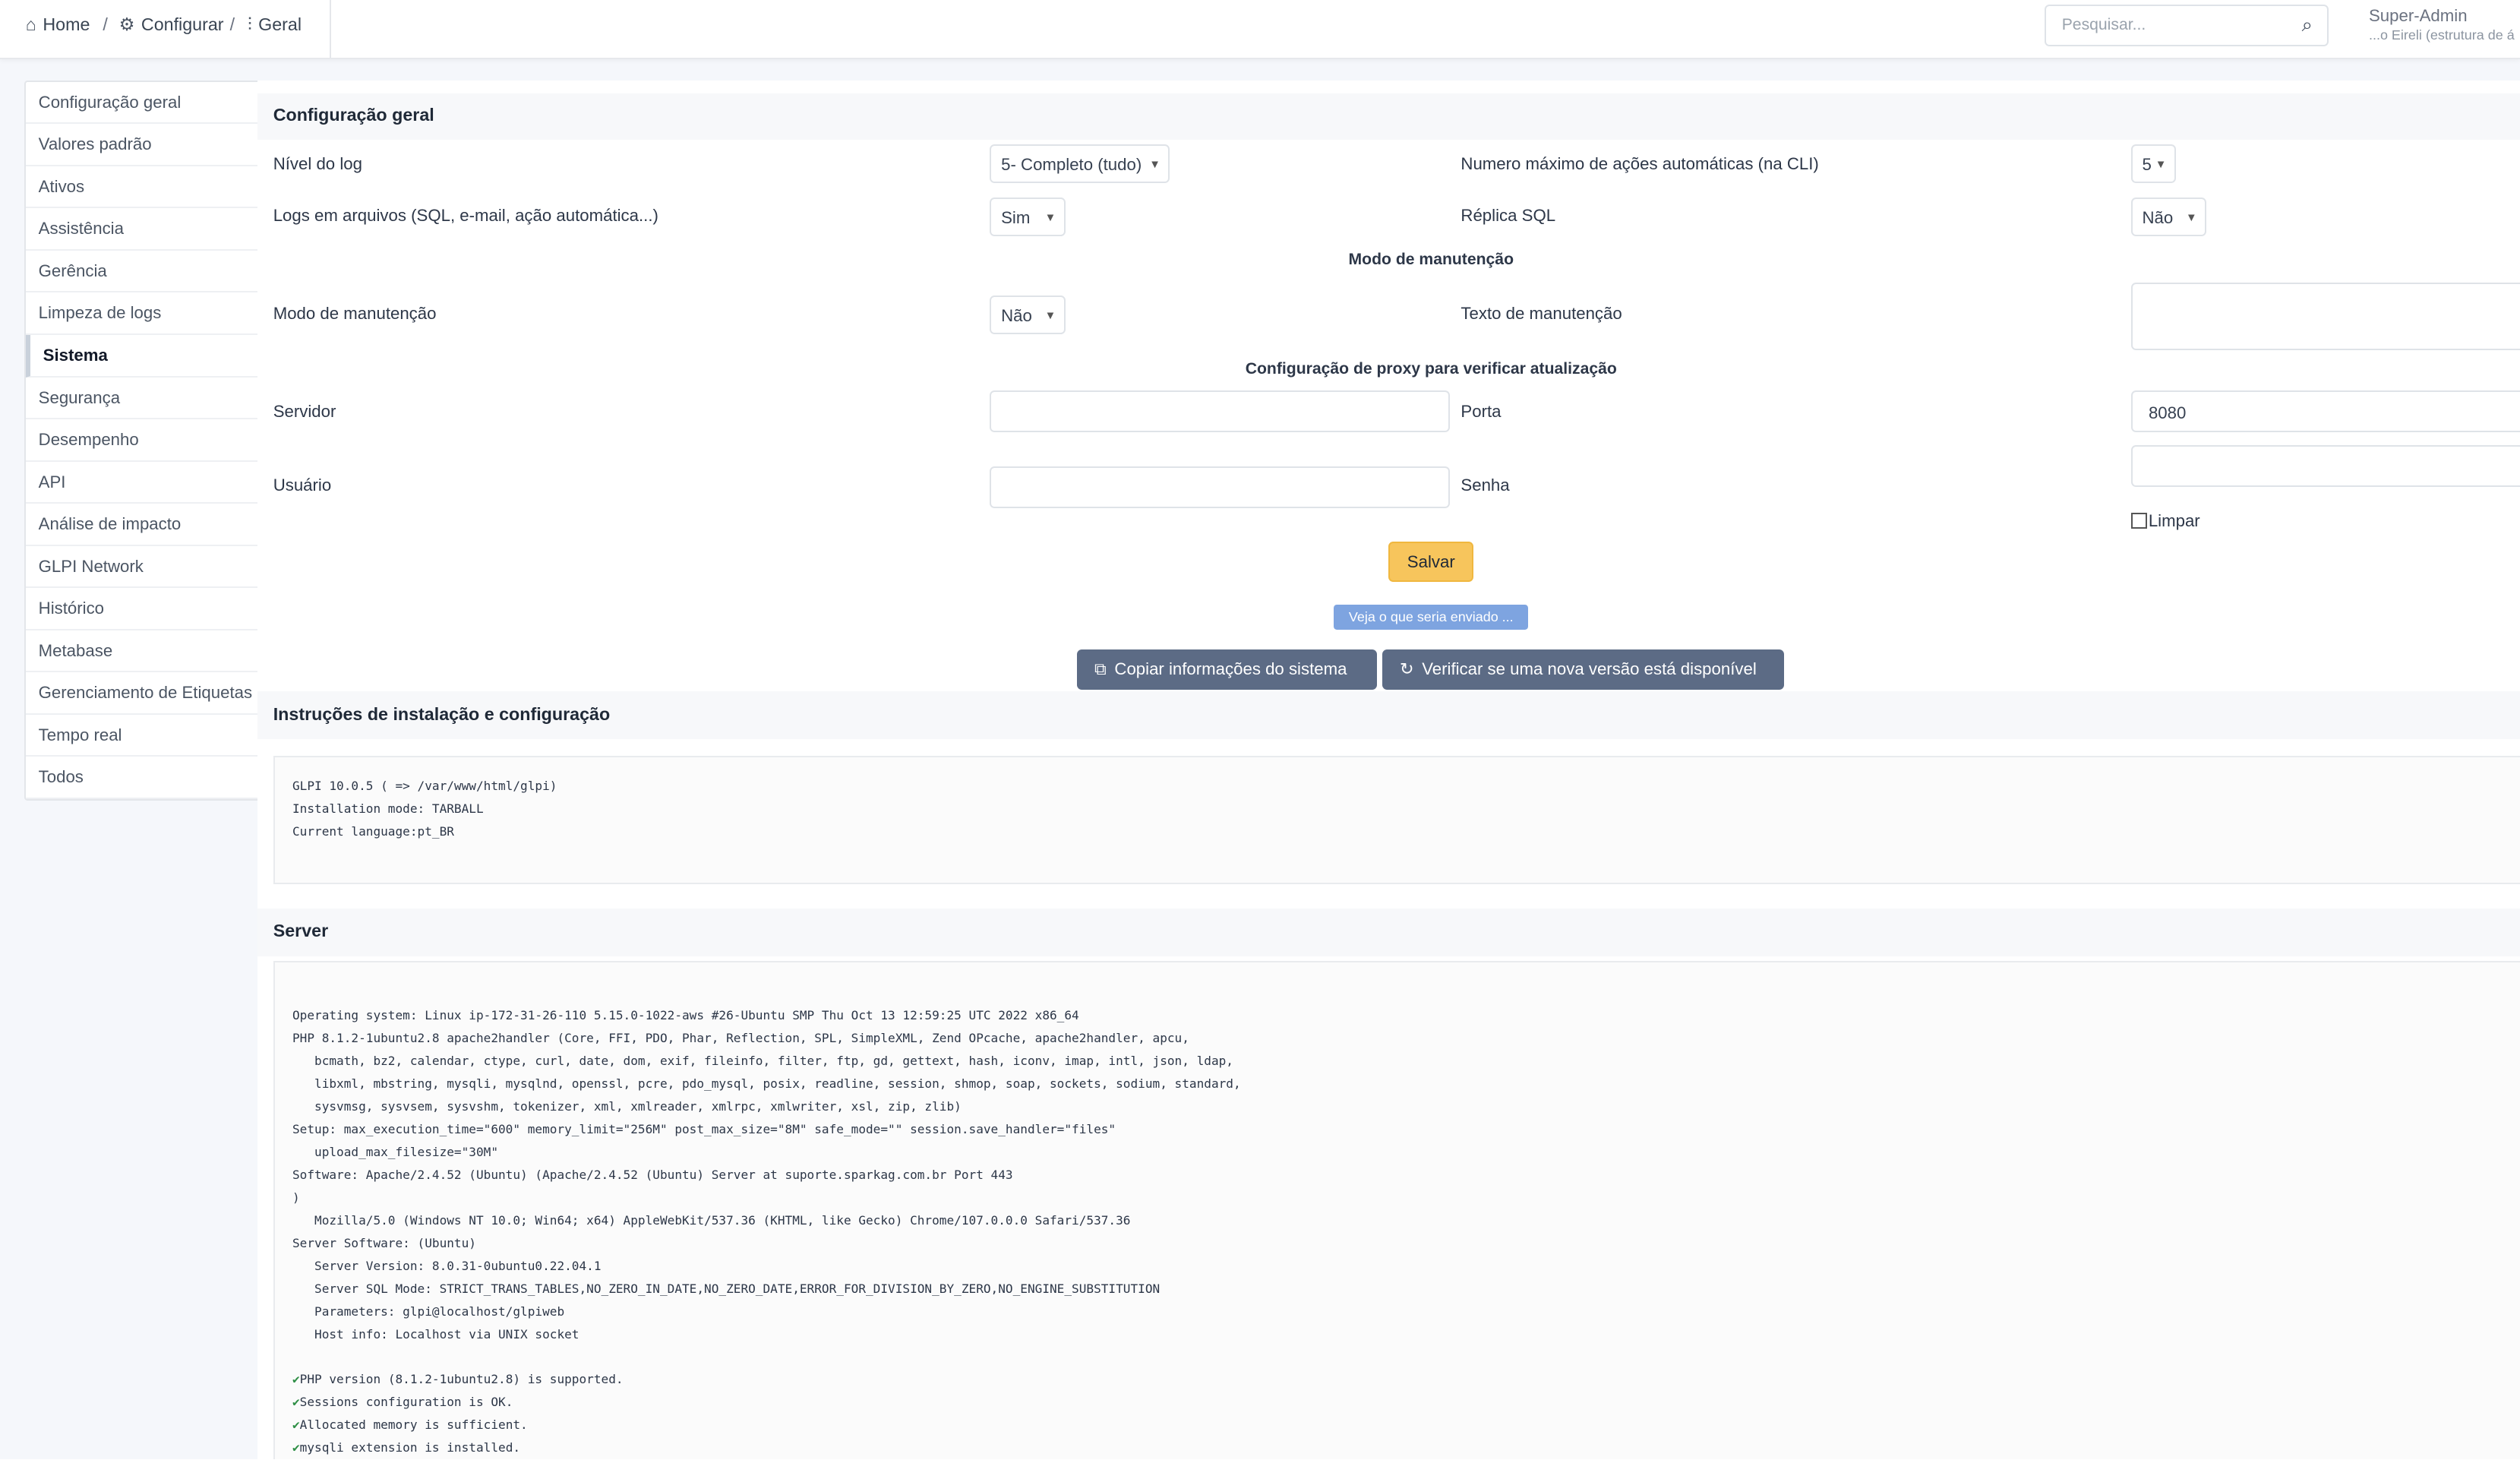 This screenshot has width=2520, height=1460. Describe the element at coordinates (1230, 668) in the screenshot. I see `copy-system-info-label: Copiar informações do sistema` at that location.